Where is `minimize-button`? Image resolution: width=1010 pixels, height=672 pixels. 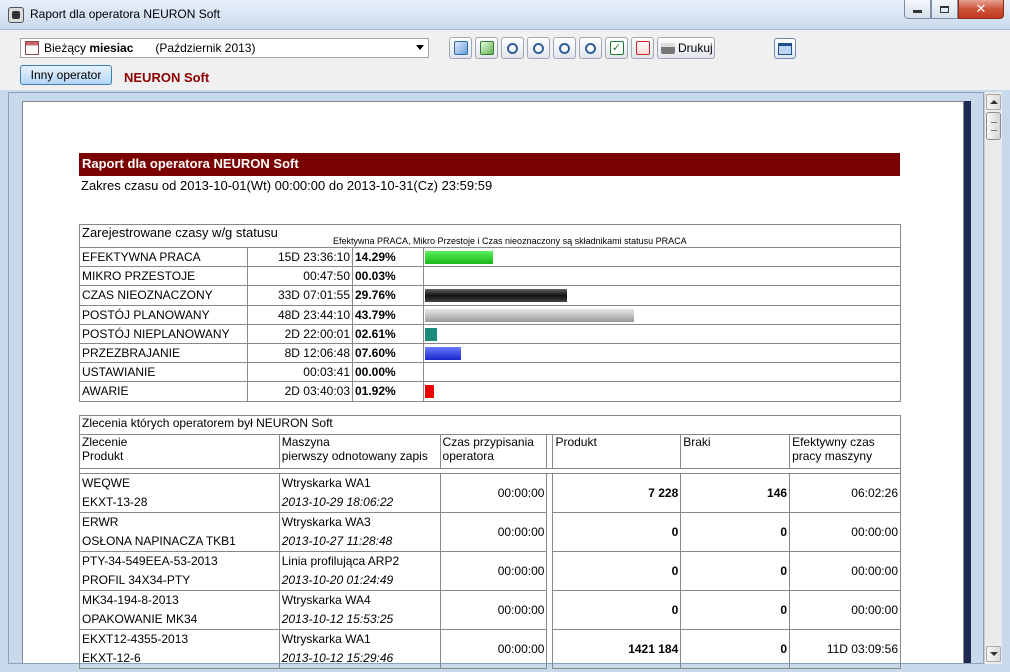
minimize-button is located at coordinates (917, 9).